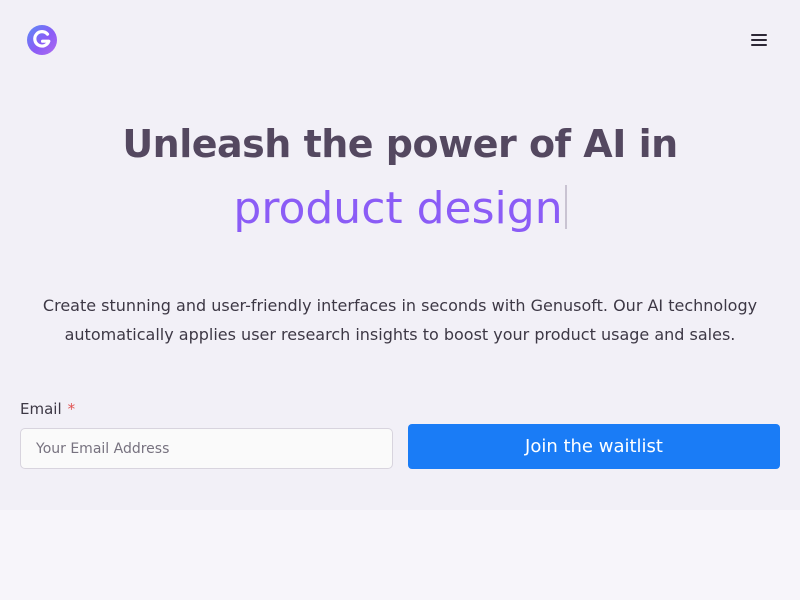  I want to click on email-label: Email *, so click(47, 409).